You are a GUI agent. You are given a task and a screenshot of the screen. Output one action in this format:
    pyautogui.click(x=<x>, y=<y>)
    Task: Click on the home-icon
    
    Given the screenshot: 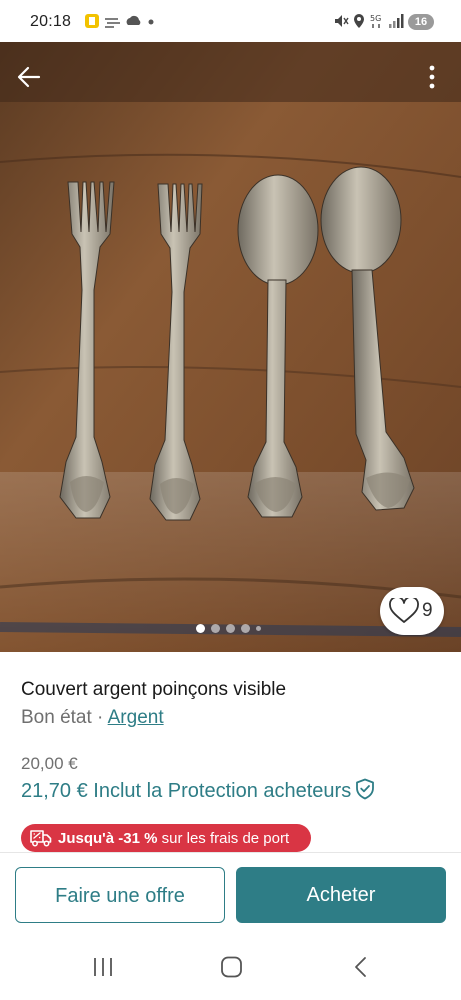 What is the action you would take?
    pyautogui.click(x=232, y=967)
    